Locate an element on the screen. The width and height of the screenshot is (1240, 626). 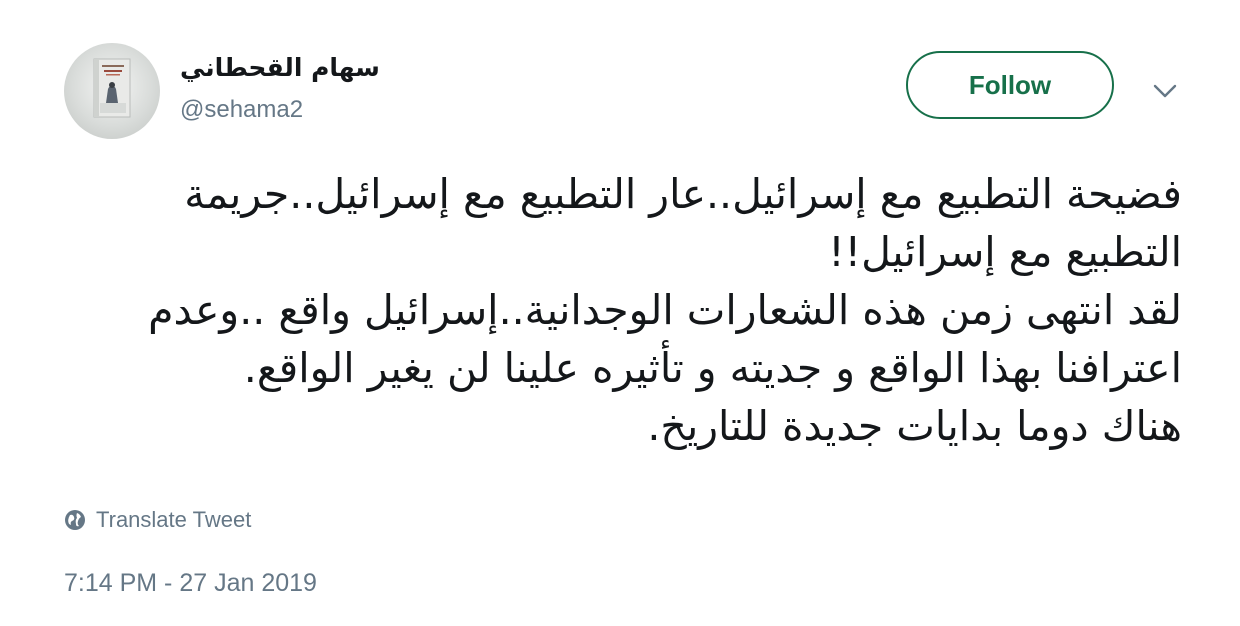
globe-icon is located at coordinates (75, 520).